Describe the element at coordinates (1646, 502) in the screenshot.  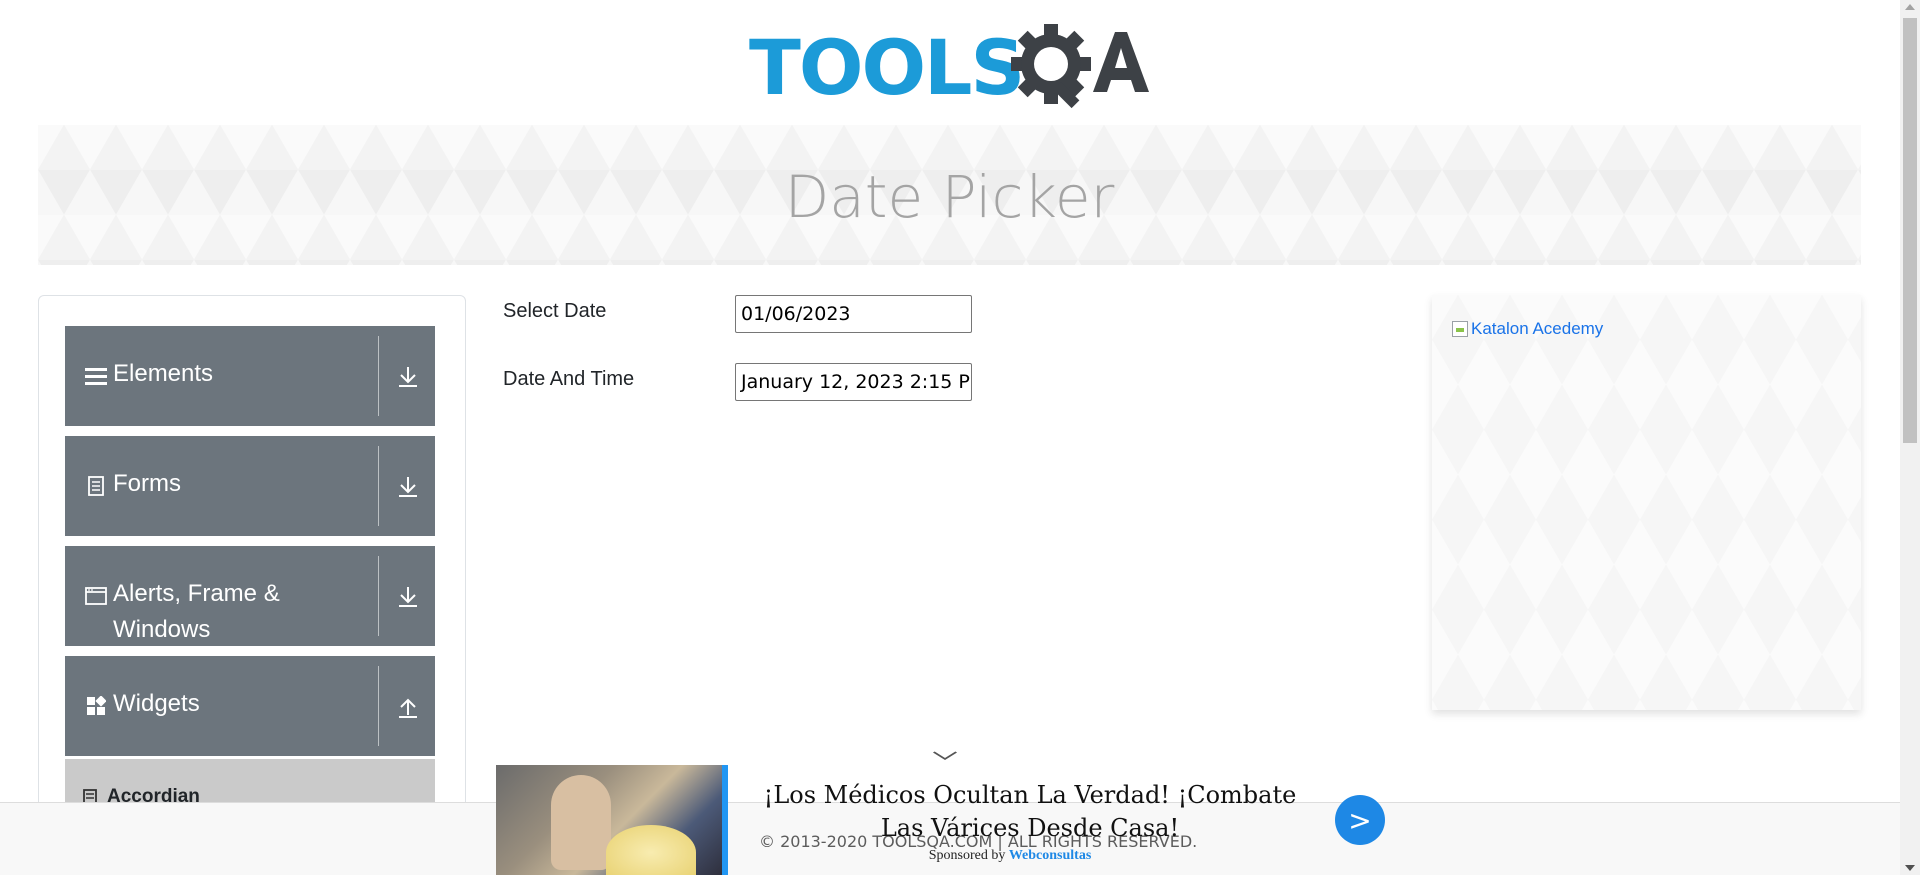
I see `right-ad-panel: Katalon Acedemy` at that location.